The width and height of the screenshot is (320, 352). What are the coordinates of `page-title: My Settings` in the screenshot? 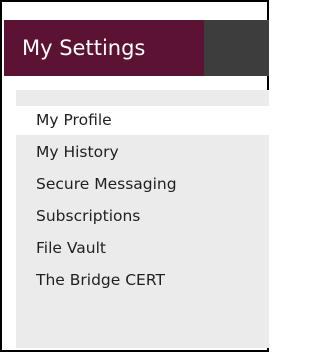 It's located at (84, 48).